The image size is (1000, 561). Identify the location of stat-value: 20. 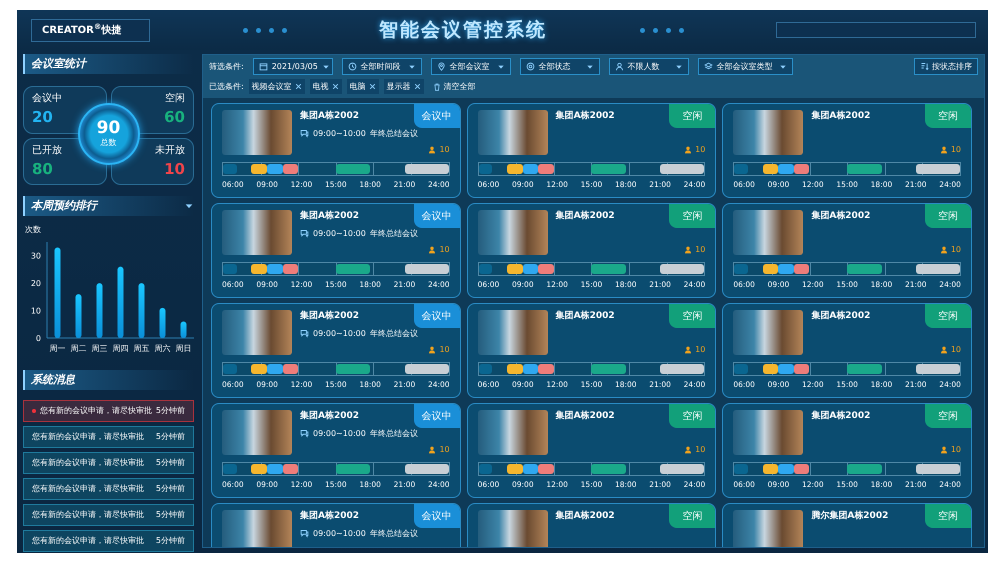
(43, 117).